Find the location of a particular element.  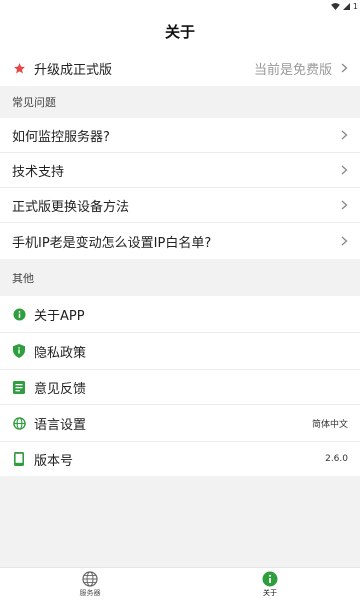

version-label: 版本号 is located at coordinates (54, 461).